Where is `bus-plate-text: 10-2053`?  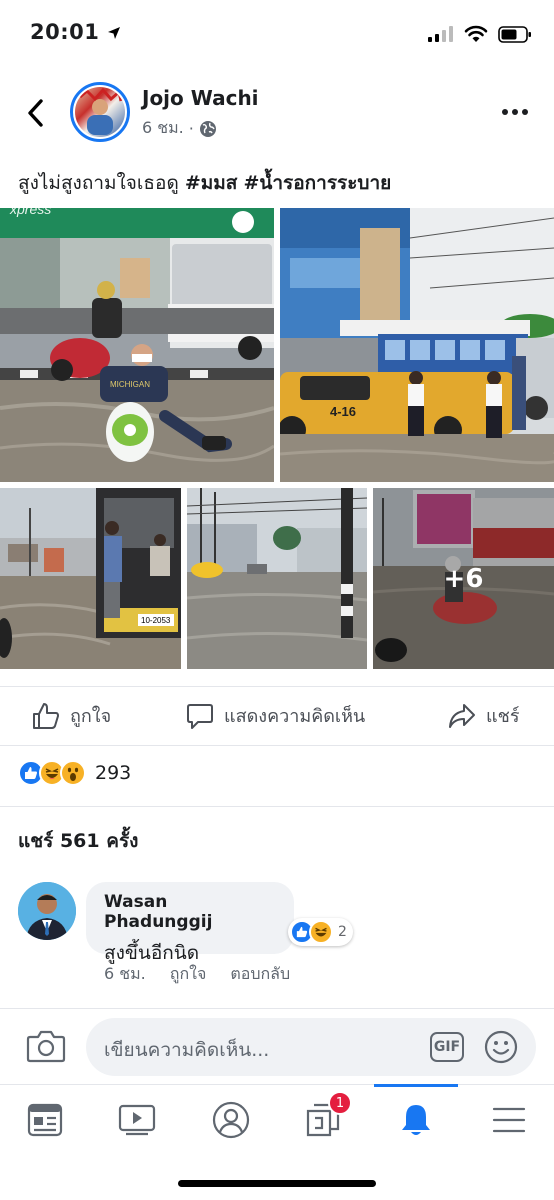
bus-plate-text: 10-2053 is located at coordinates (156, 620).